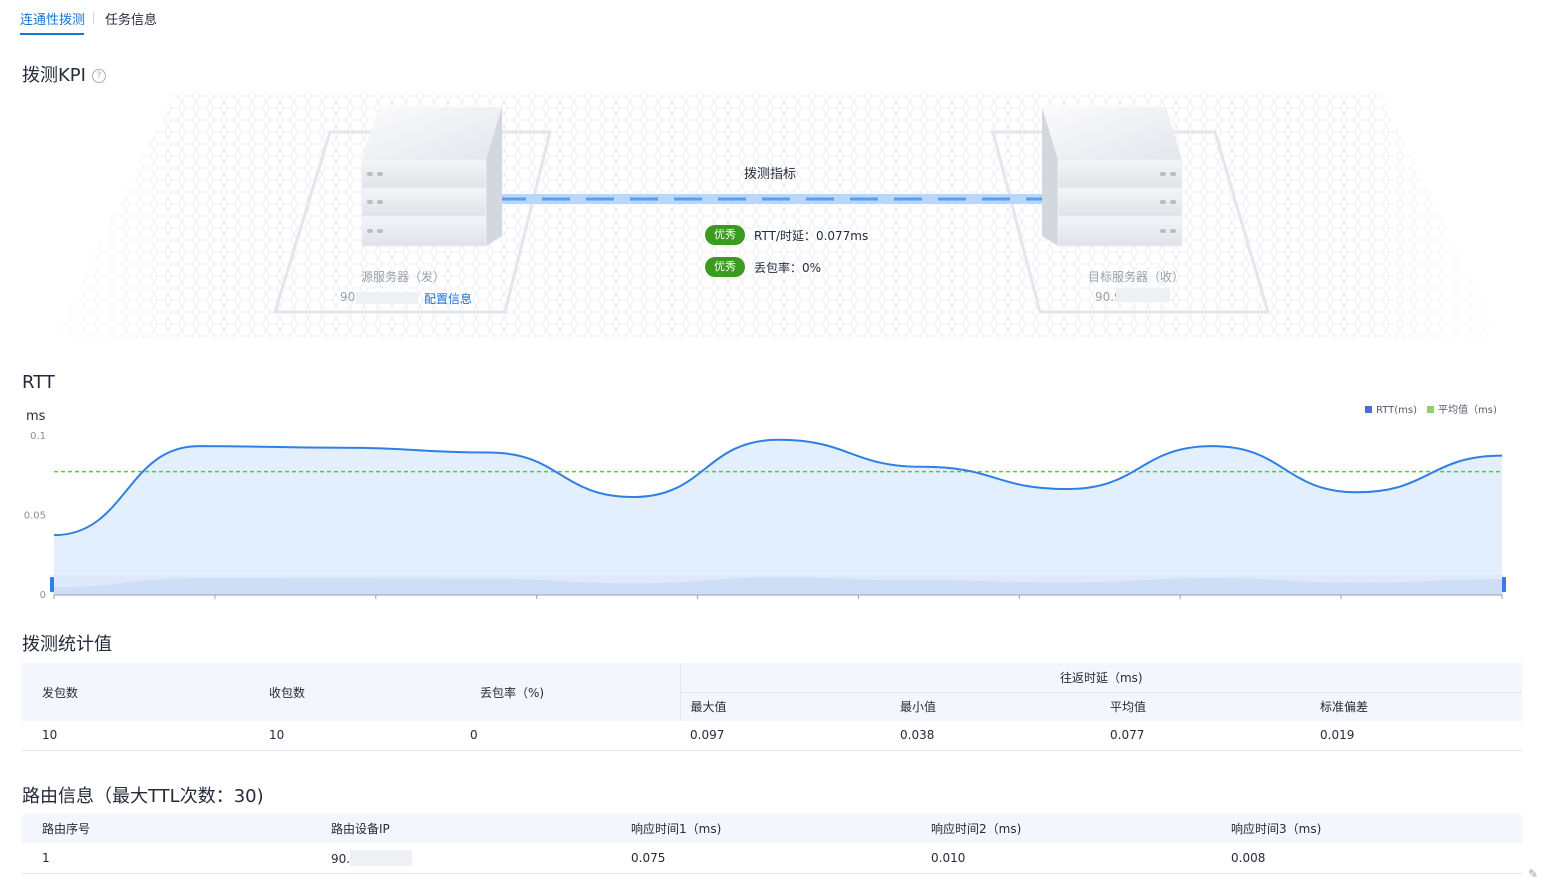 Image resolution: width=1544 pixels, height=889 pixels. I want to click on cell-device-ip: 90., so click(461, 858).